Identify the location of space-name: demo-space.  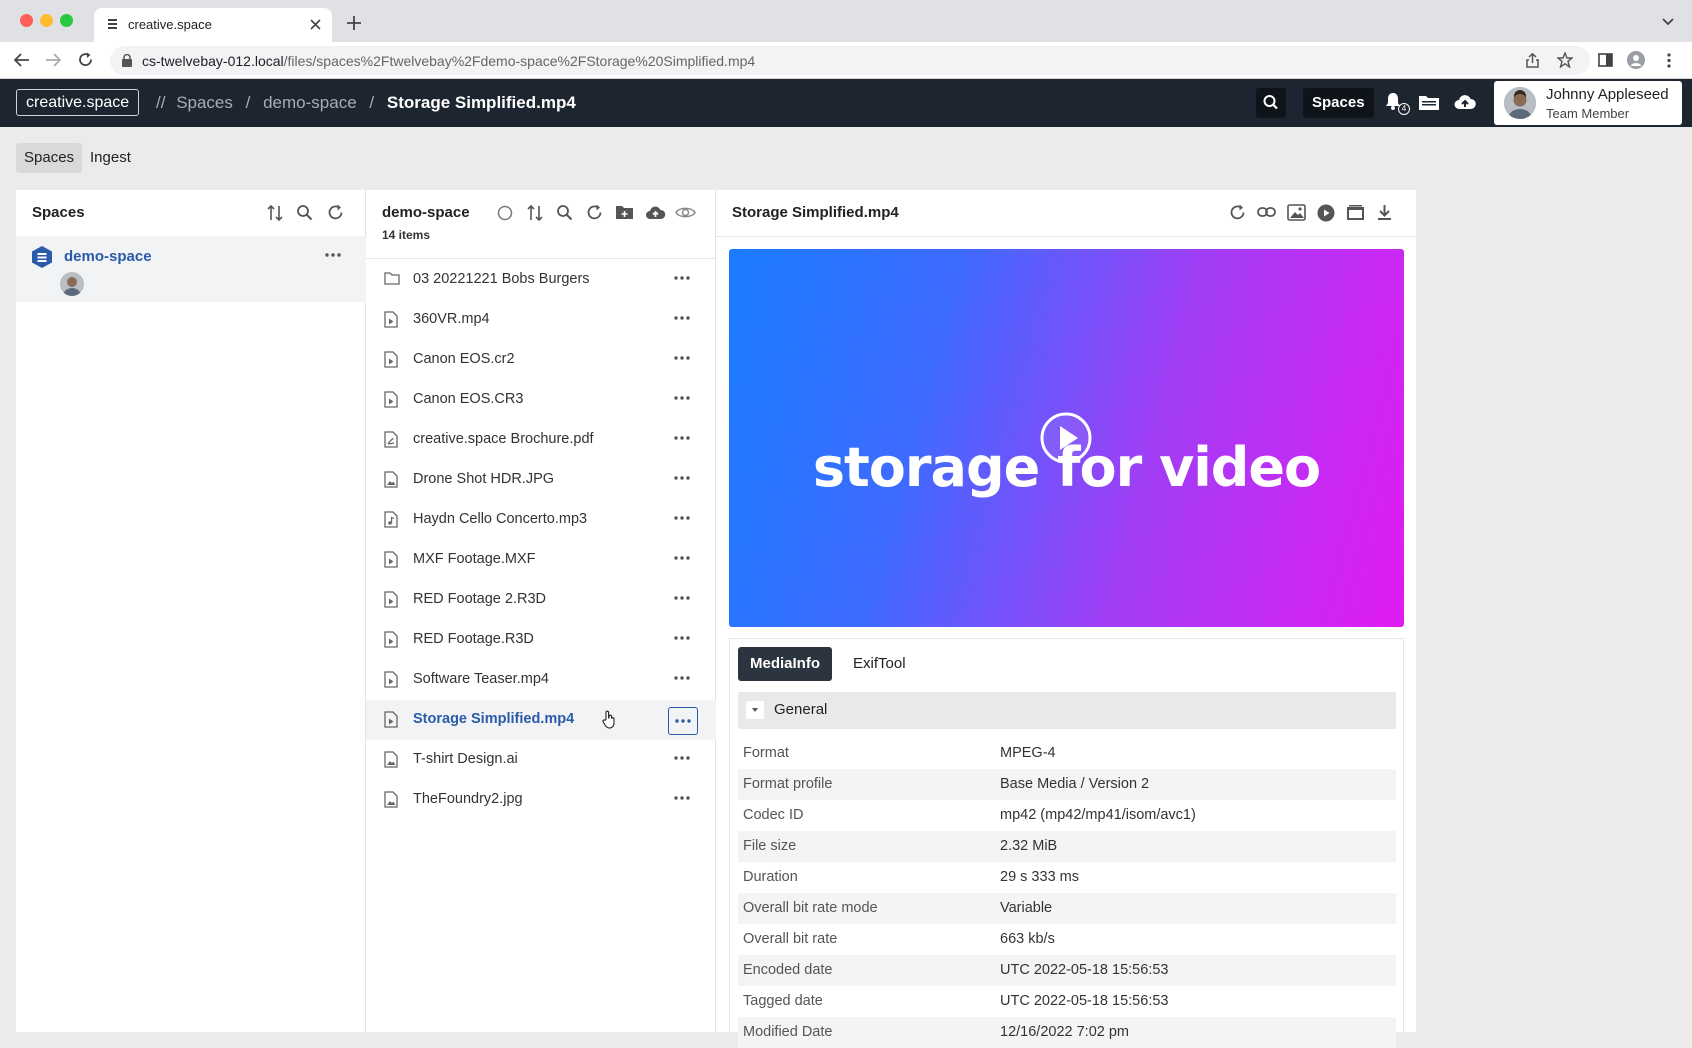
(108, 256).